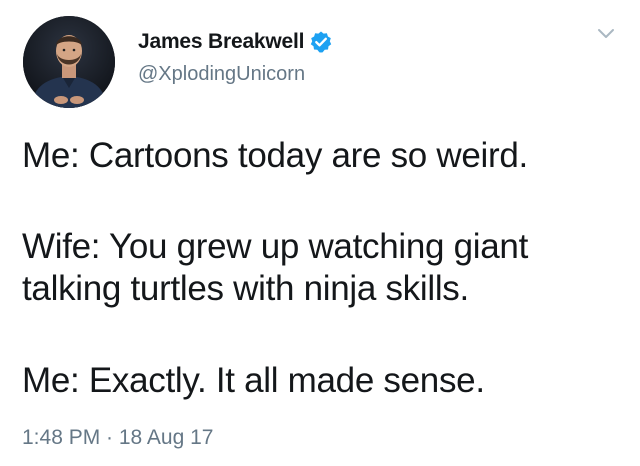 The width and height of the screenshot is (640, 466). What do you see at coordinates (321, 42) in the screenshot?
I see `verified-badge-icon` at bounding box center [321, 42].